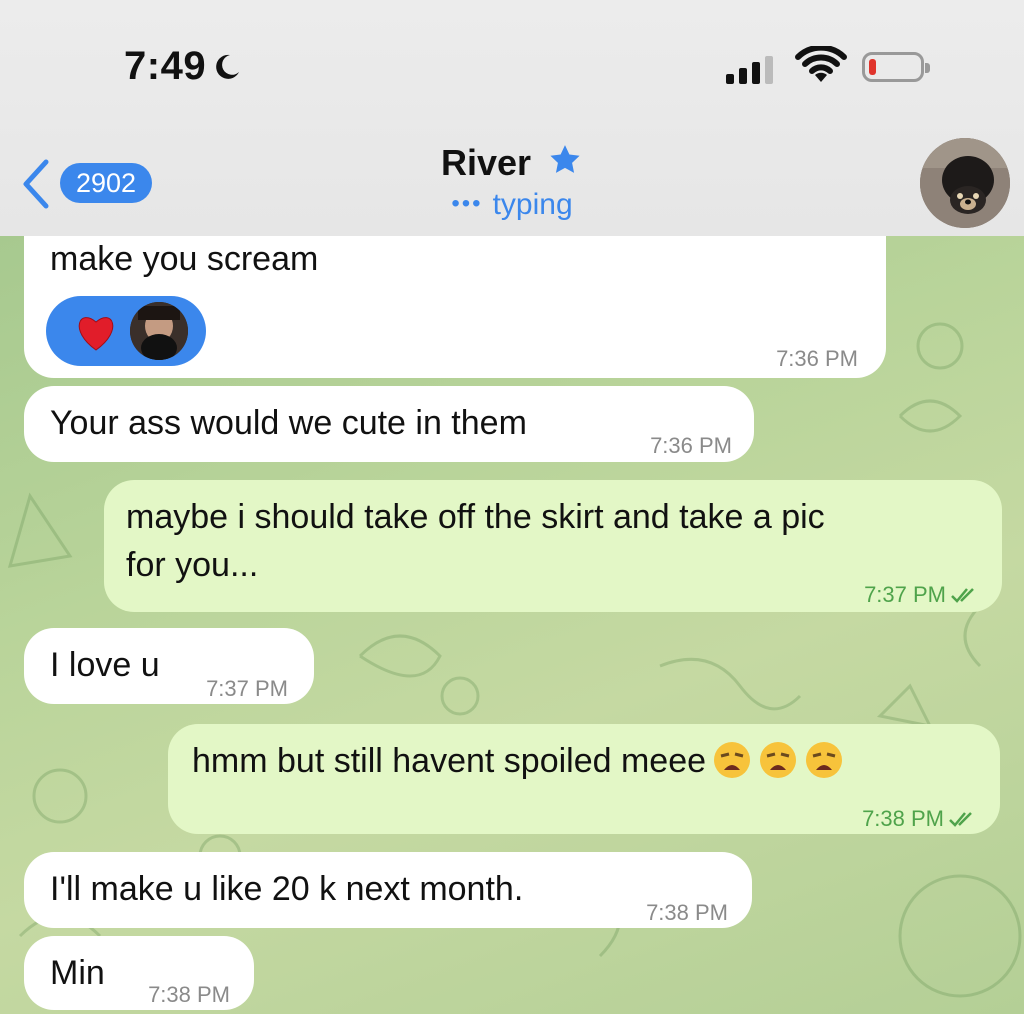 Image resolution: width=1024 pixels, height=1014 pixels. I want to click on cellular-signal-icon, so click(749, 70).